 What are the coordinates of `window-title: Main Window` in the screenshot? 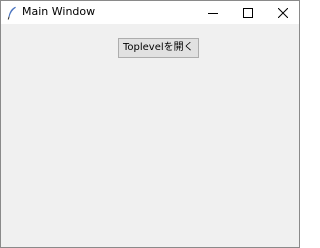 It's located at (59, 11).